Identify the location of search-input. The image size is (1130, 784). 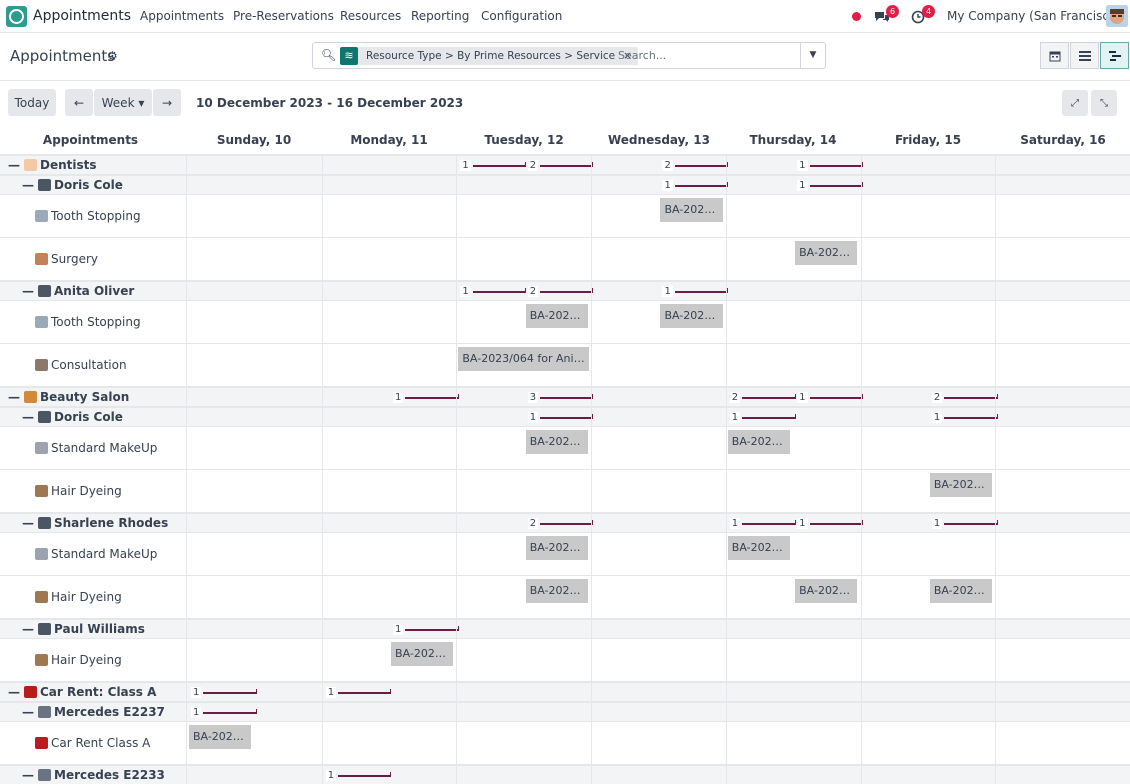
(708, 55).